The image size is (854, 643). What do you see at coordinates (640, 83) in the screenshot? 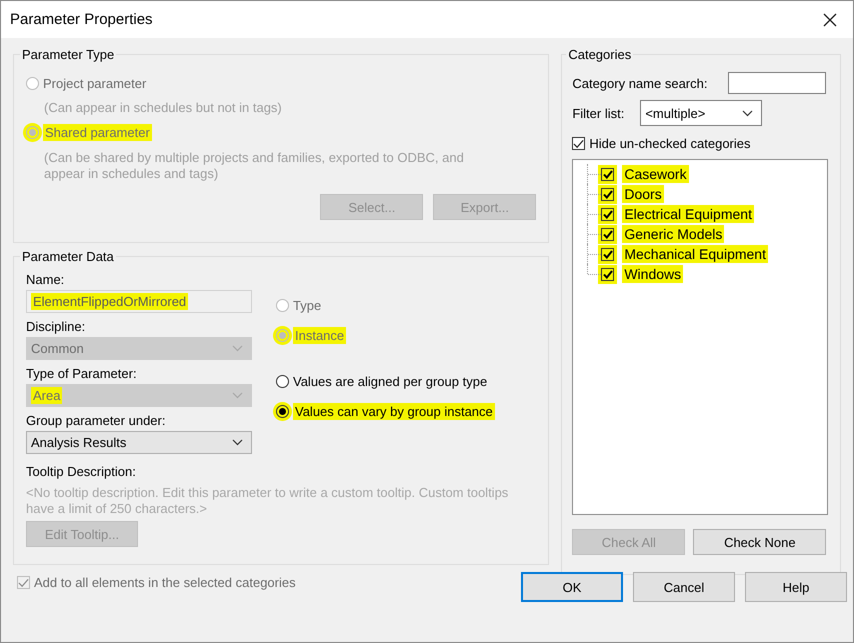
I see `field-label: Category name search:` at bounding box center [640, 83].